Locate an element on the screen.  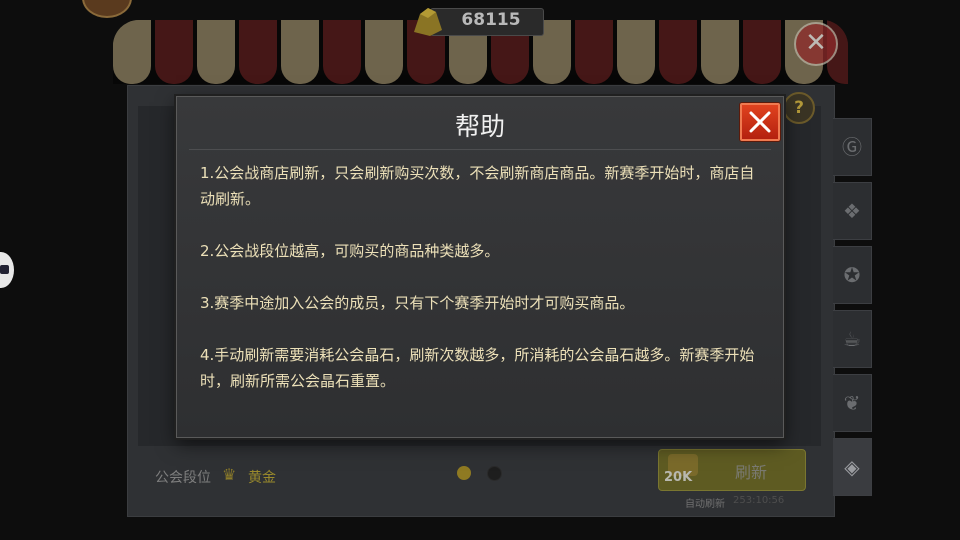
medal-icon: ✪ is located at coordinates (852, 275).